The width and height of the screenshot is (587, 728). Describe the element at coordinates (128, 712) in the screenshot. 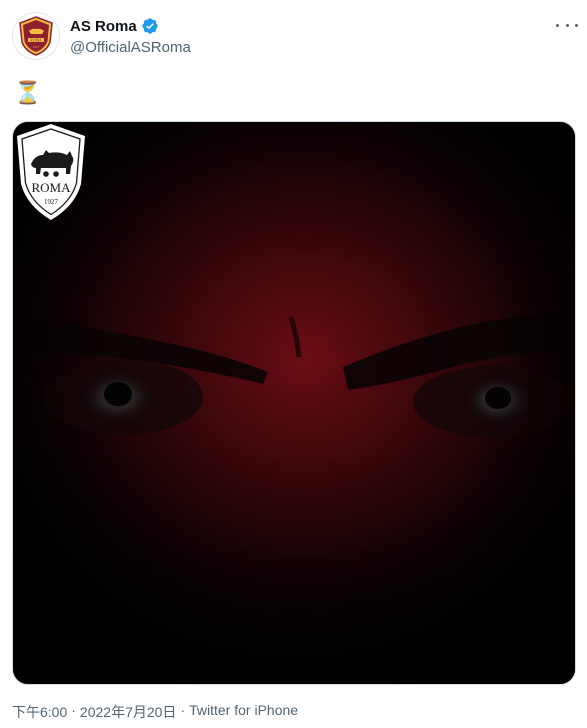

I see `tweet-date: 2022年7月20日` at that location.